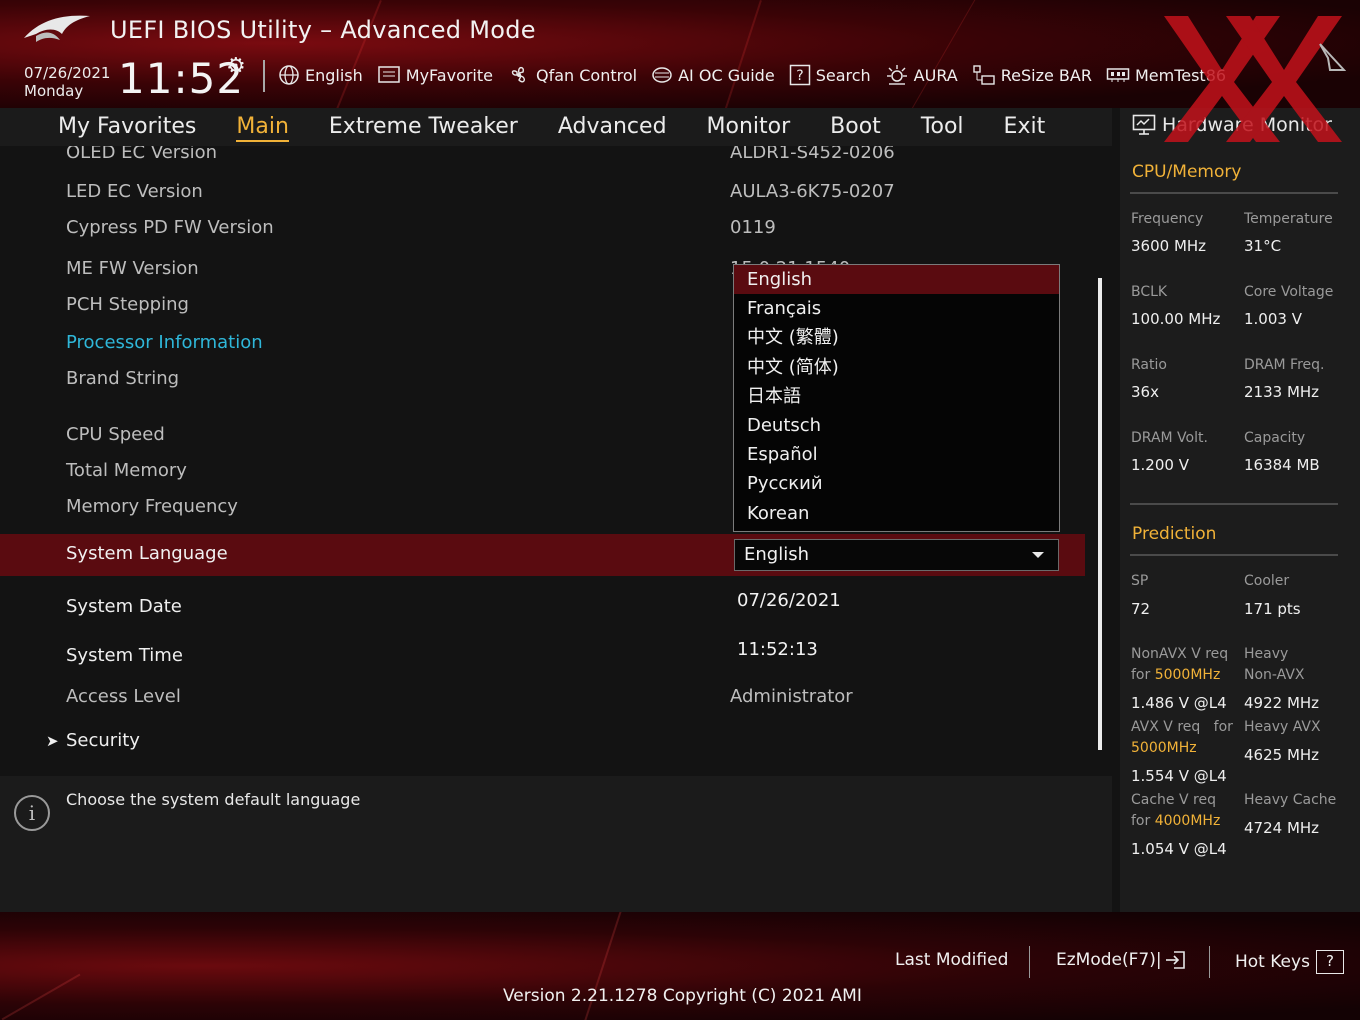 The image size is (1360, 1020). I want to click on toolbar-memtest-label: MemTest86, so click(1180, 75).